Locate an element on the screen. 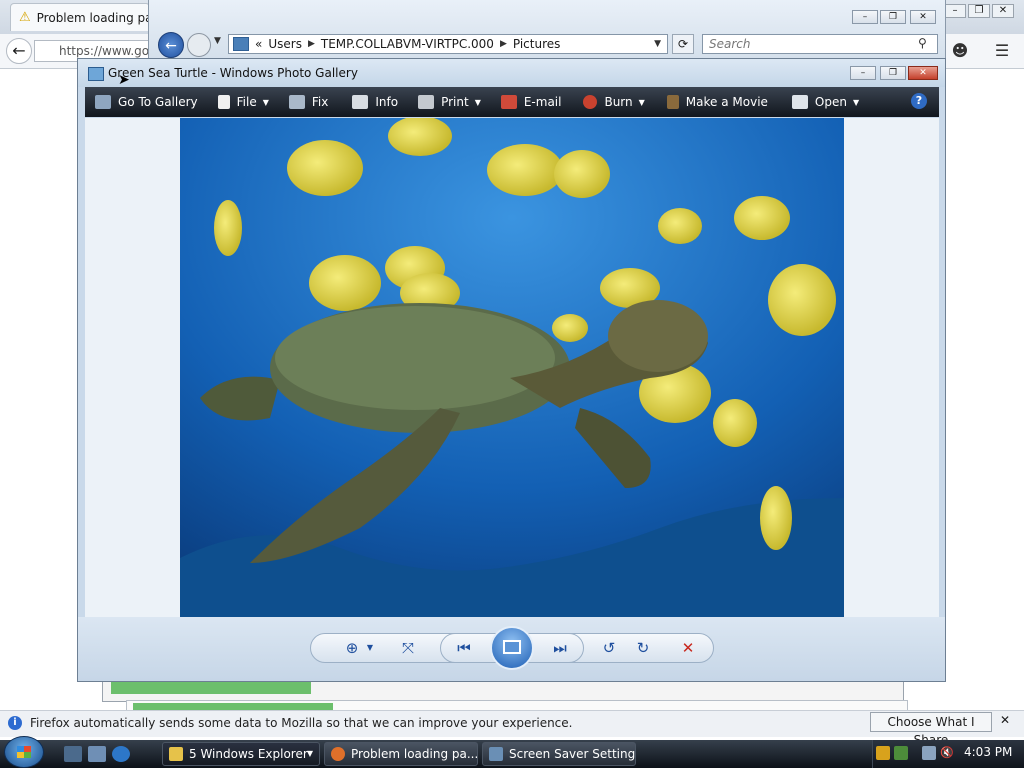  firefox-tab: ⚠ Problem loading pa is located at coordinates (80, 17).